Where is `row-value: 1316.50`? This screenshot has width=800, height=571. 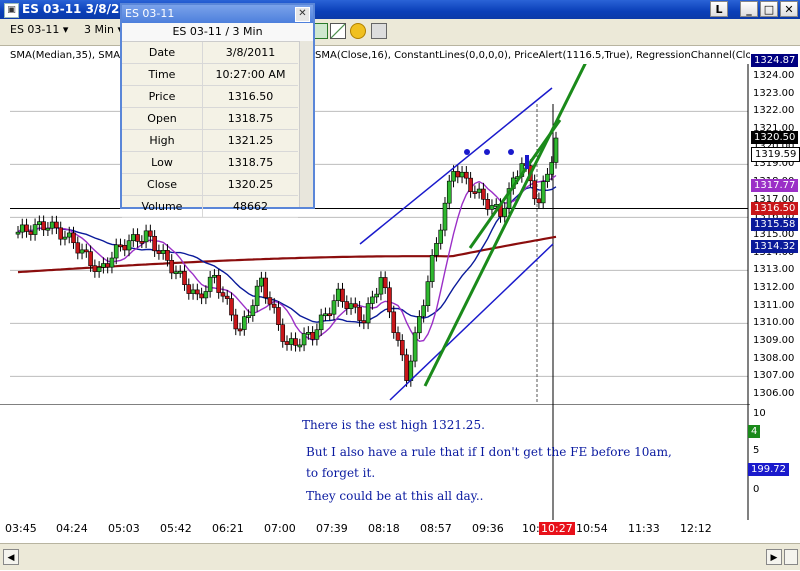 row-value: 1316.50 is located at coordinates (250, 96).